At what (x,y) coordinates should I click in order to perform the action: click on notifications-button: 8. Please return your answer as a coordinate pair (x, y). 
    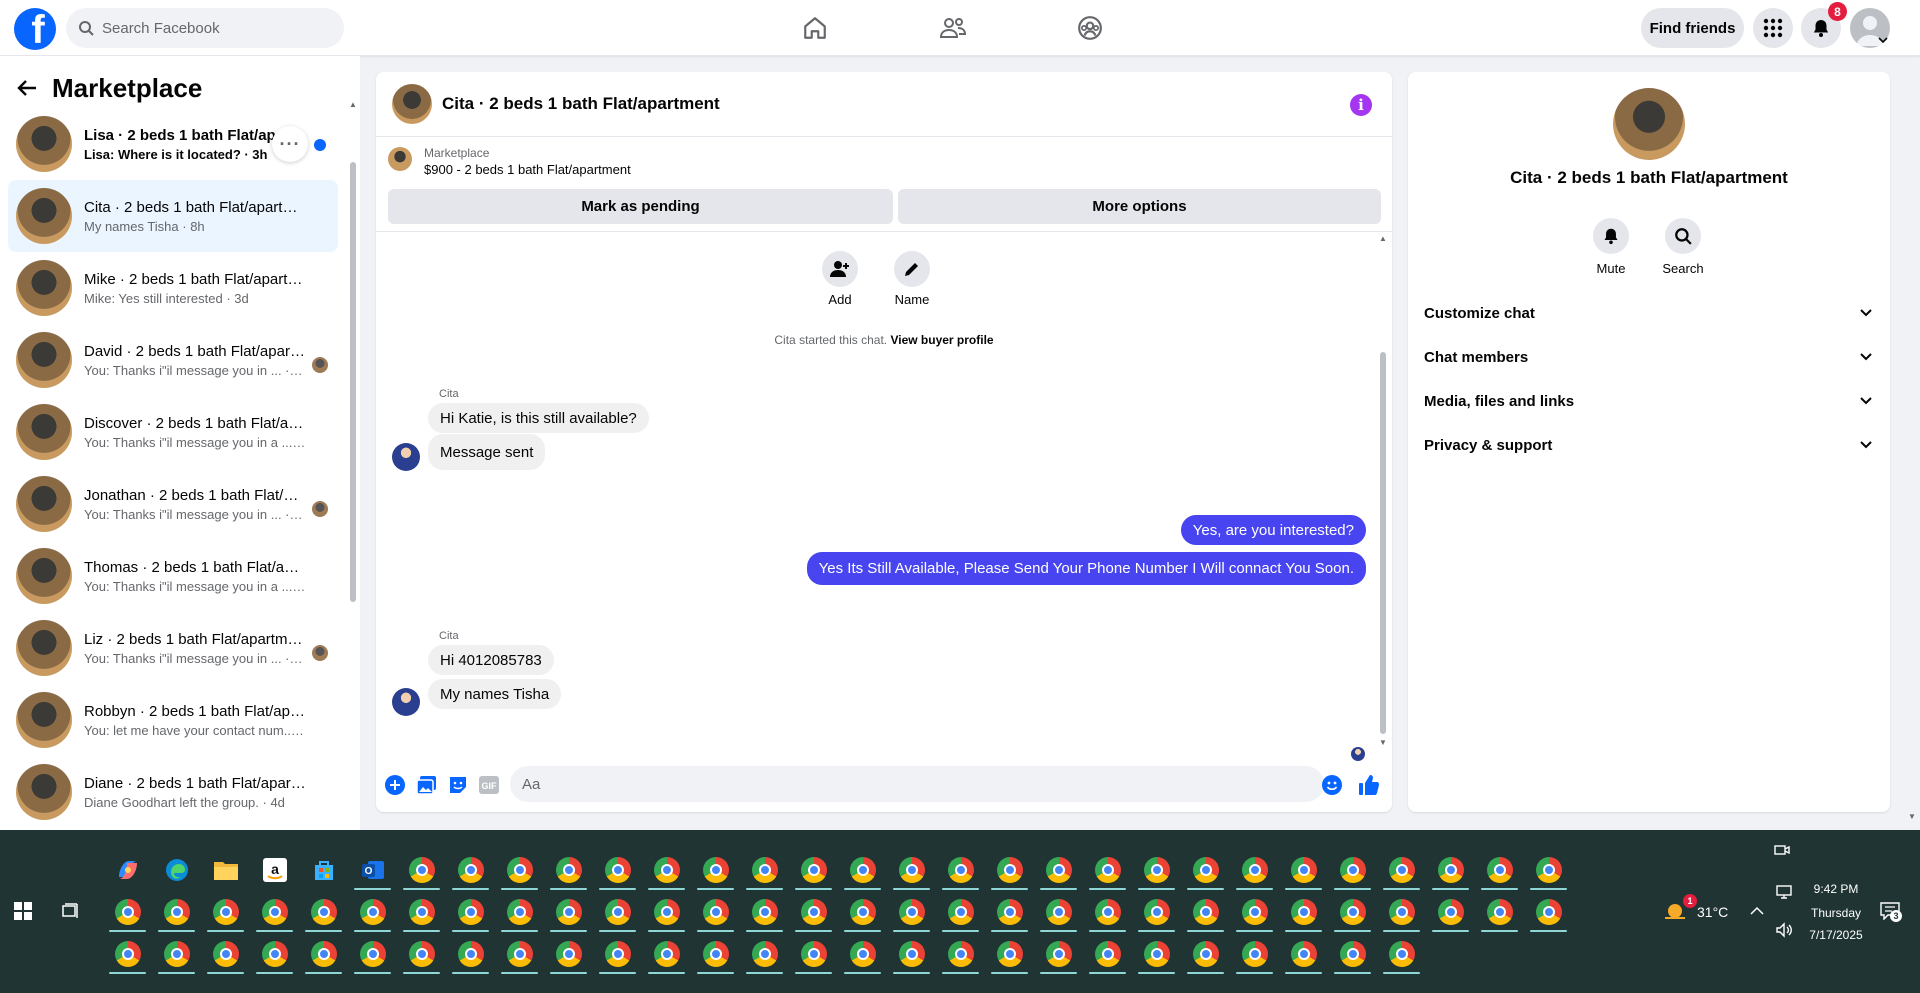
    Looking at the image, I should click on (1824, 25).